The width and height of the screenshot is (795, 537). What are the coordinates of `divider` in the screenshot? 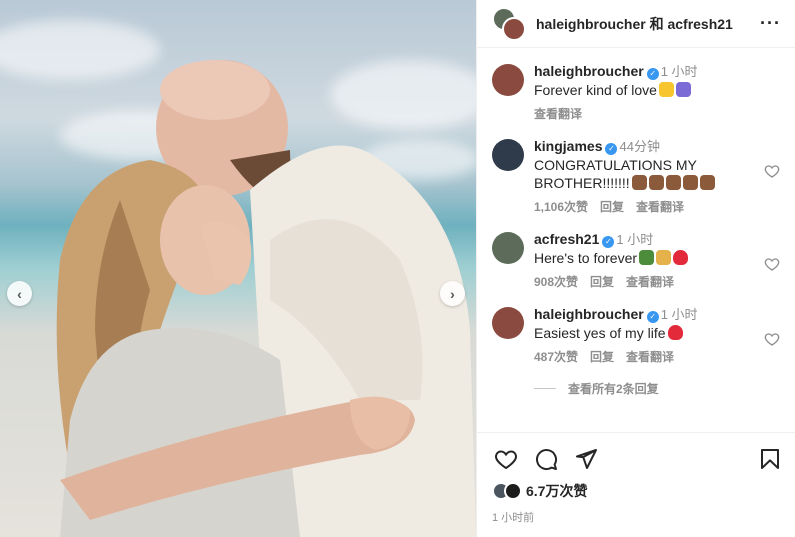 It's located at (545, 388).